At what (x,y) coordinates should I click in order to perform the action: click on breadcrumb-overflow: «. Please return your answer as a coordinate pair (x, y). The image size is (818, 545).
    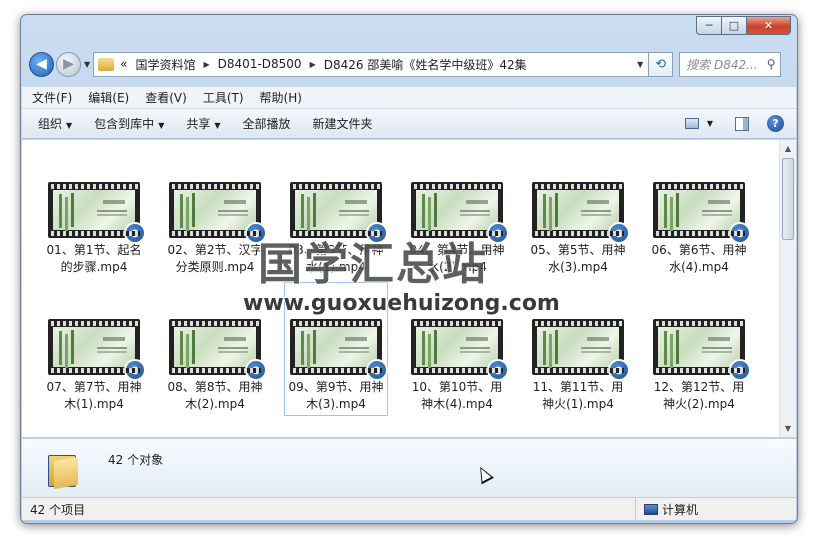
    Looking at the image, I should click on (123, 64).